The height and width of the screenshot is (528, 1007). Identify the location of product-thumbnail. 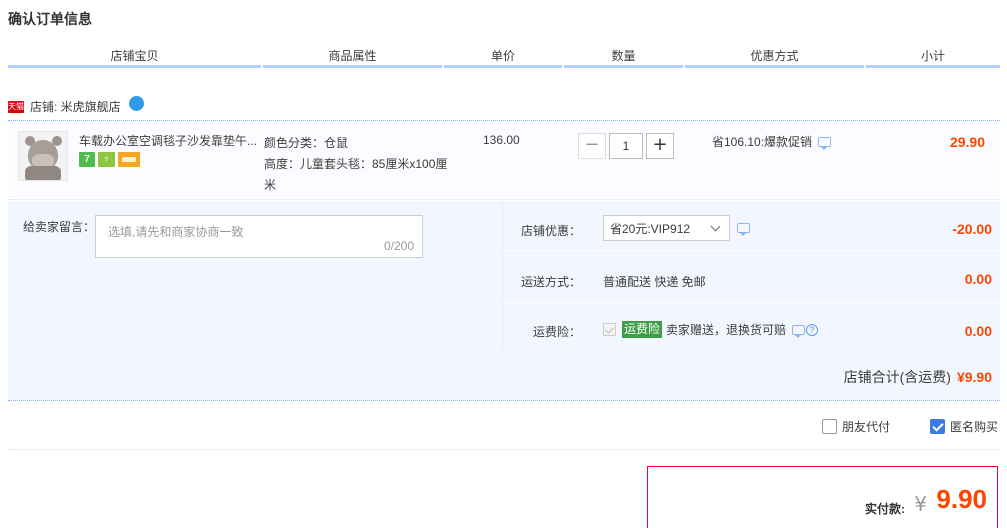
(43, 156).